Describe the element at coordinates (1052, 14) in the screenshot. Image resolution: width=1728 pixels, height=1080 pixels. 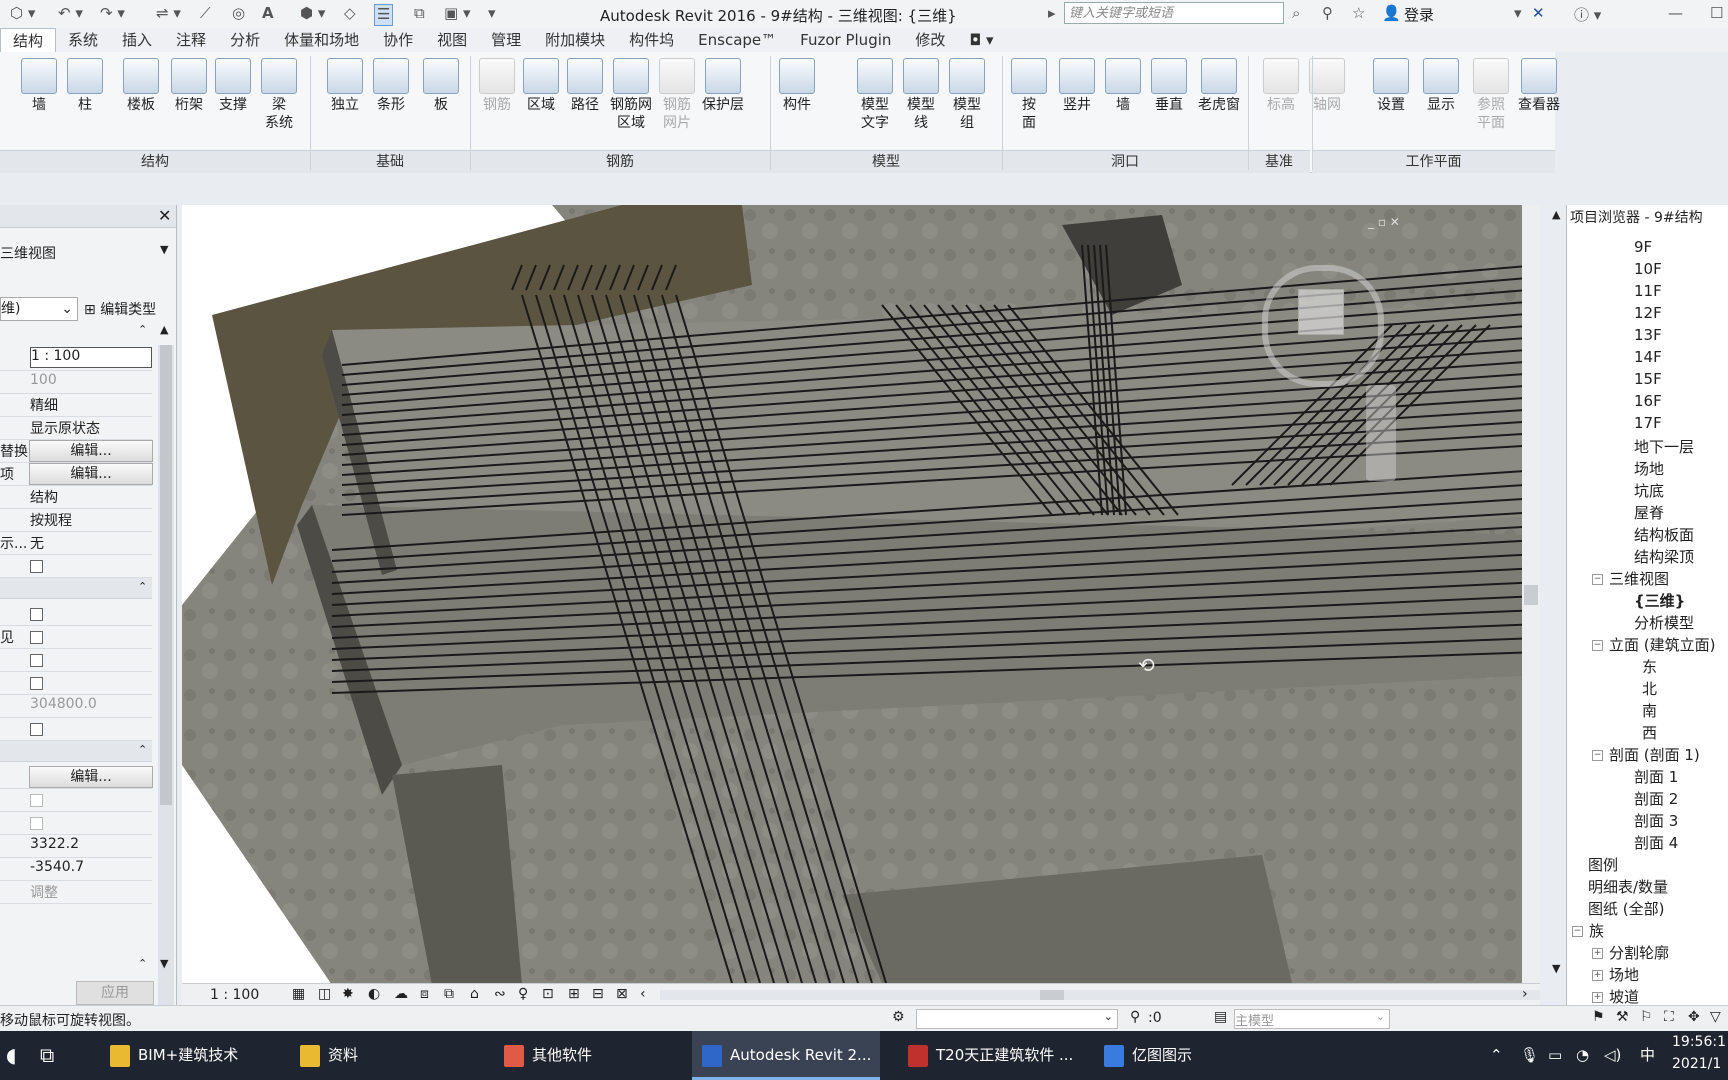
I see `search-expand-icon: ▸` at that location.